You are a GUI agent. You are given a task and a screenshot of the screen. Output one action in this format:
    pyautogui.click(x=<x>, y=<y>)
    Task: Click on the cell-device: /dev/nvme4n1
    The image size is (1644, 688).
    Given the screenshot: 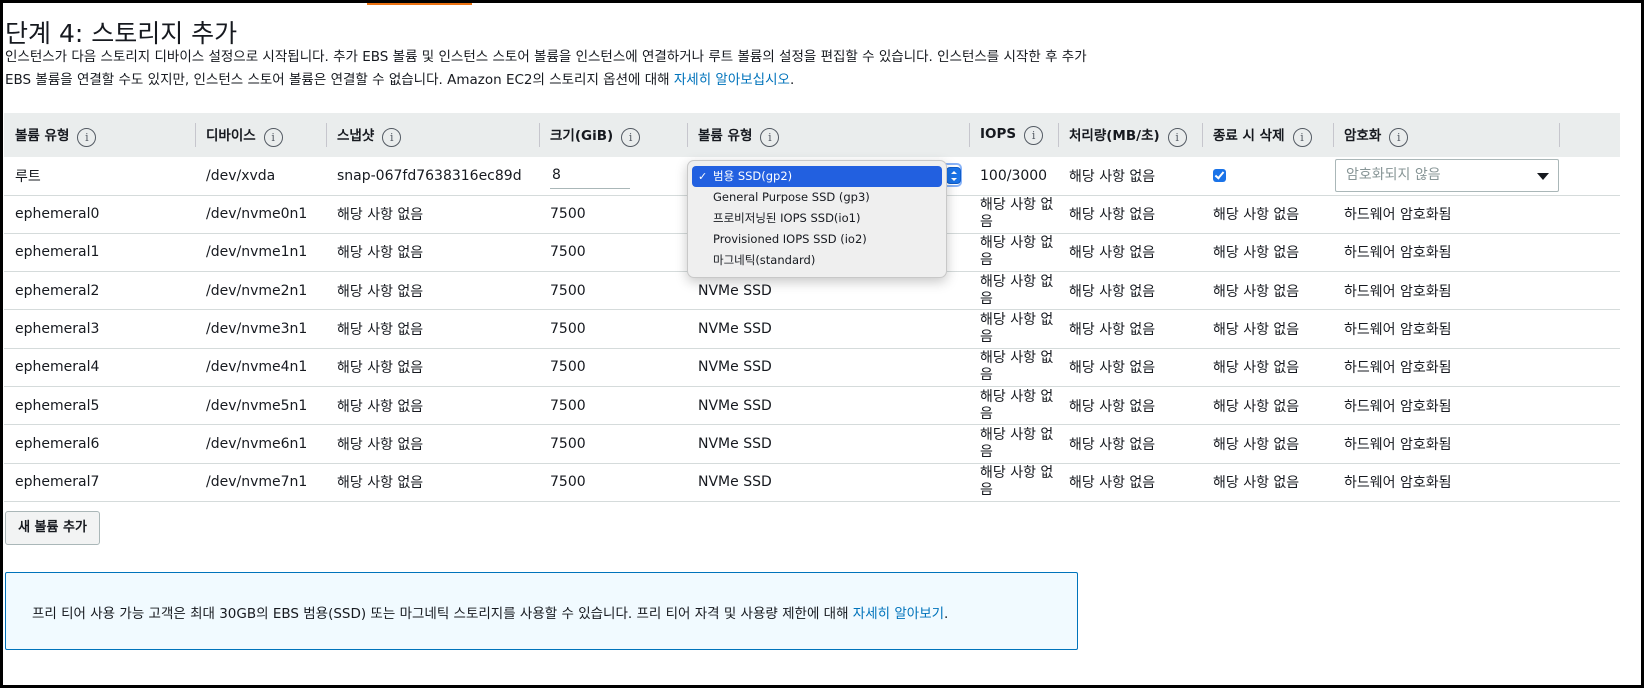 What is the action you would take?
    pyautogui.click(x=257, y=367)
    